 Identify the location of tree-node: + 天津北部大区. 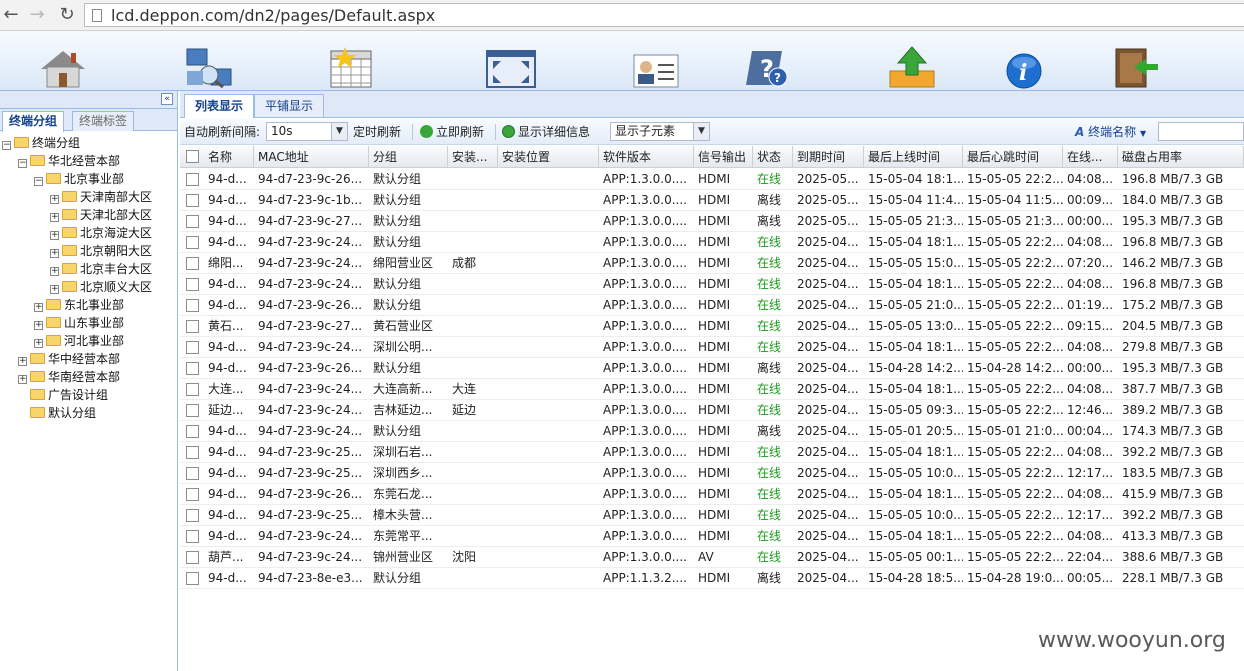
(101, 215).